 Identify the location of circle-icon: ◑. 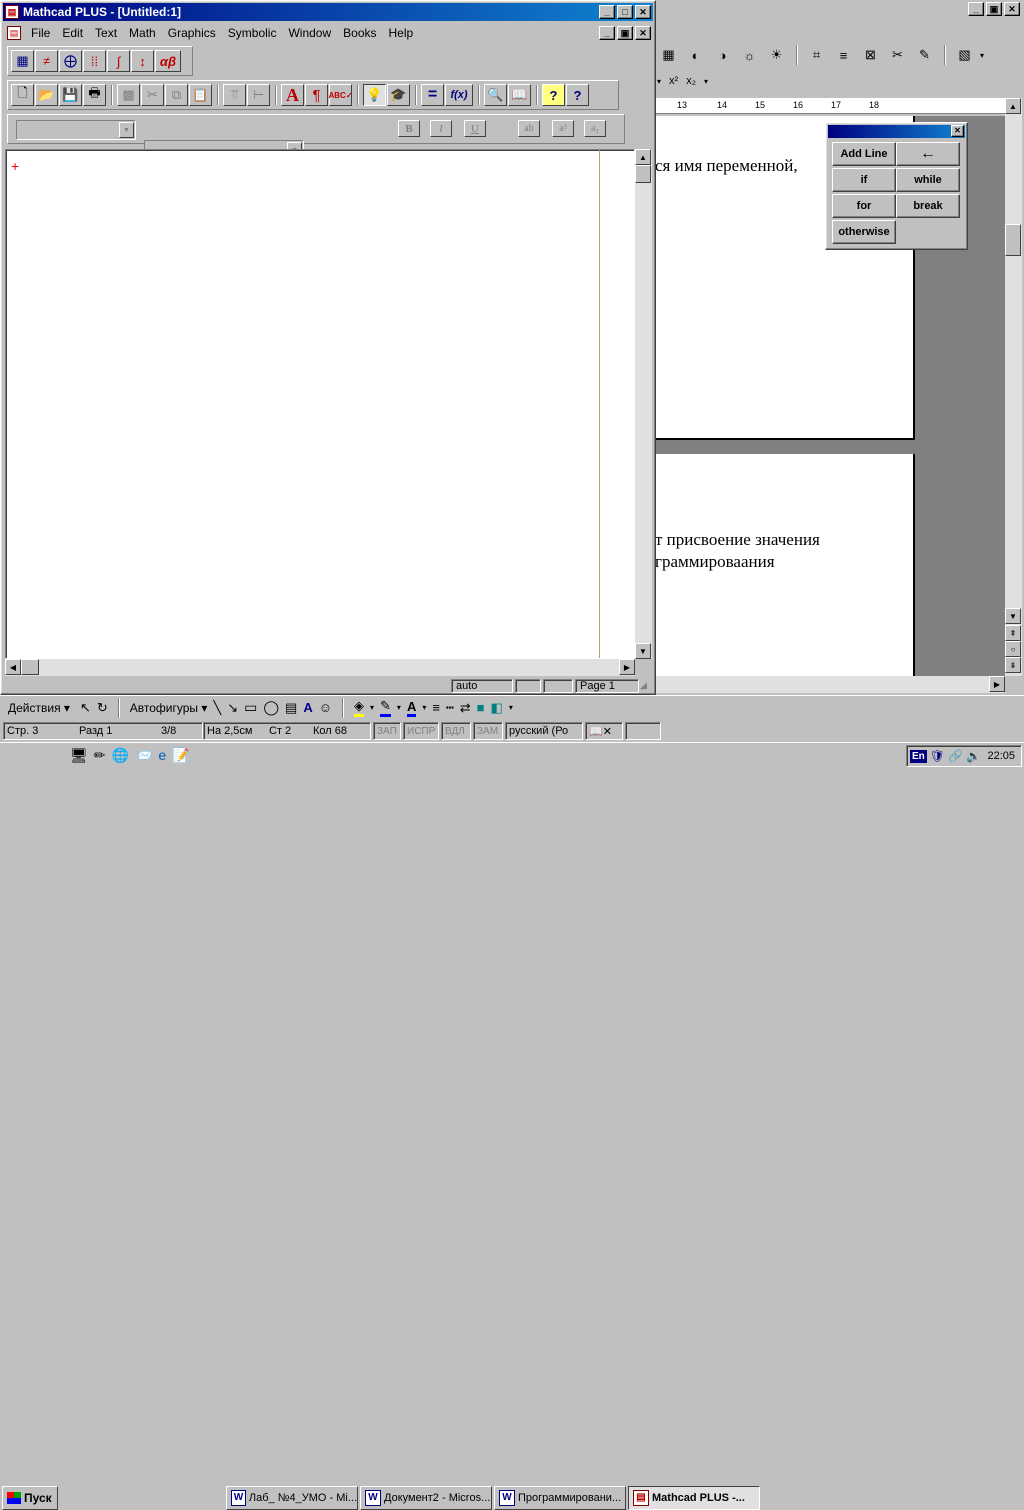
(722, 55).